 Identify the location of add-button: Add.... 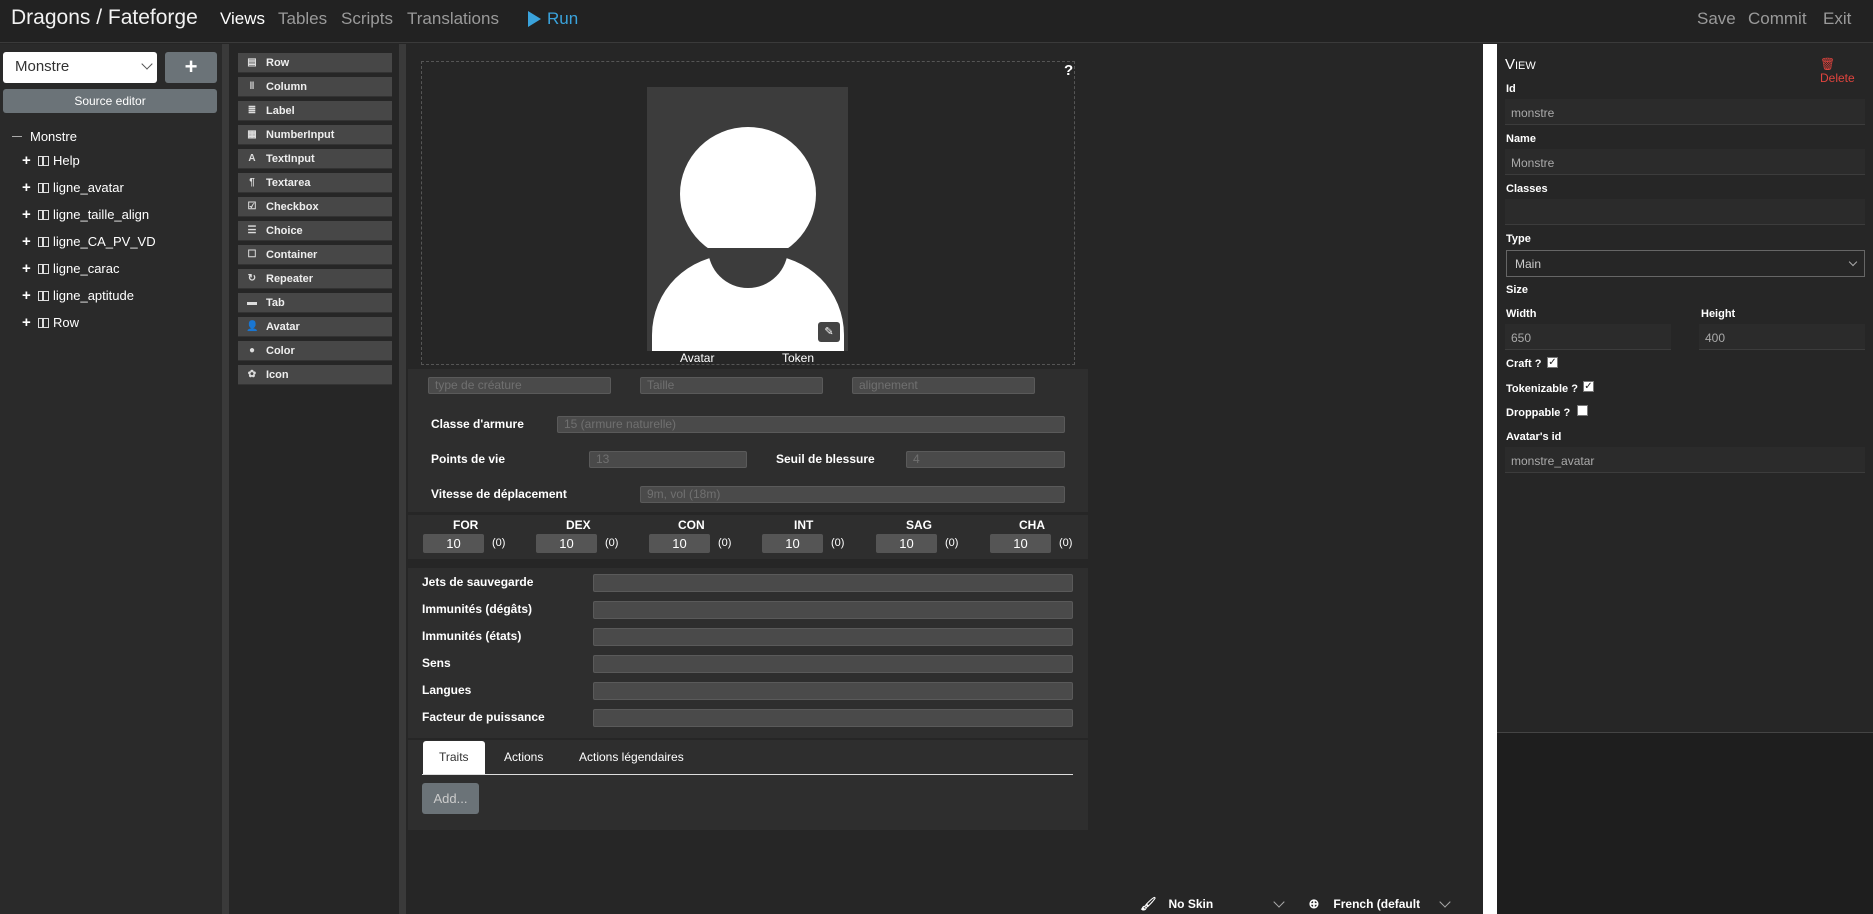
(450, 798).